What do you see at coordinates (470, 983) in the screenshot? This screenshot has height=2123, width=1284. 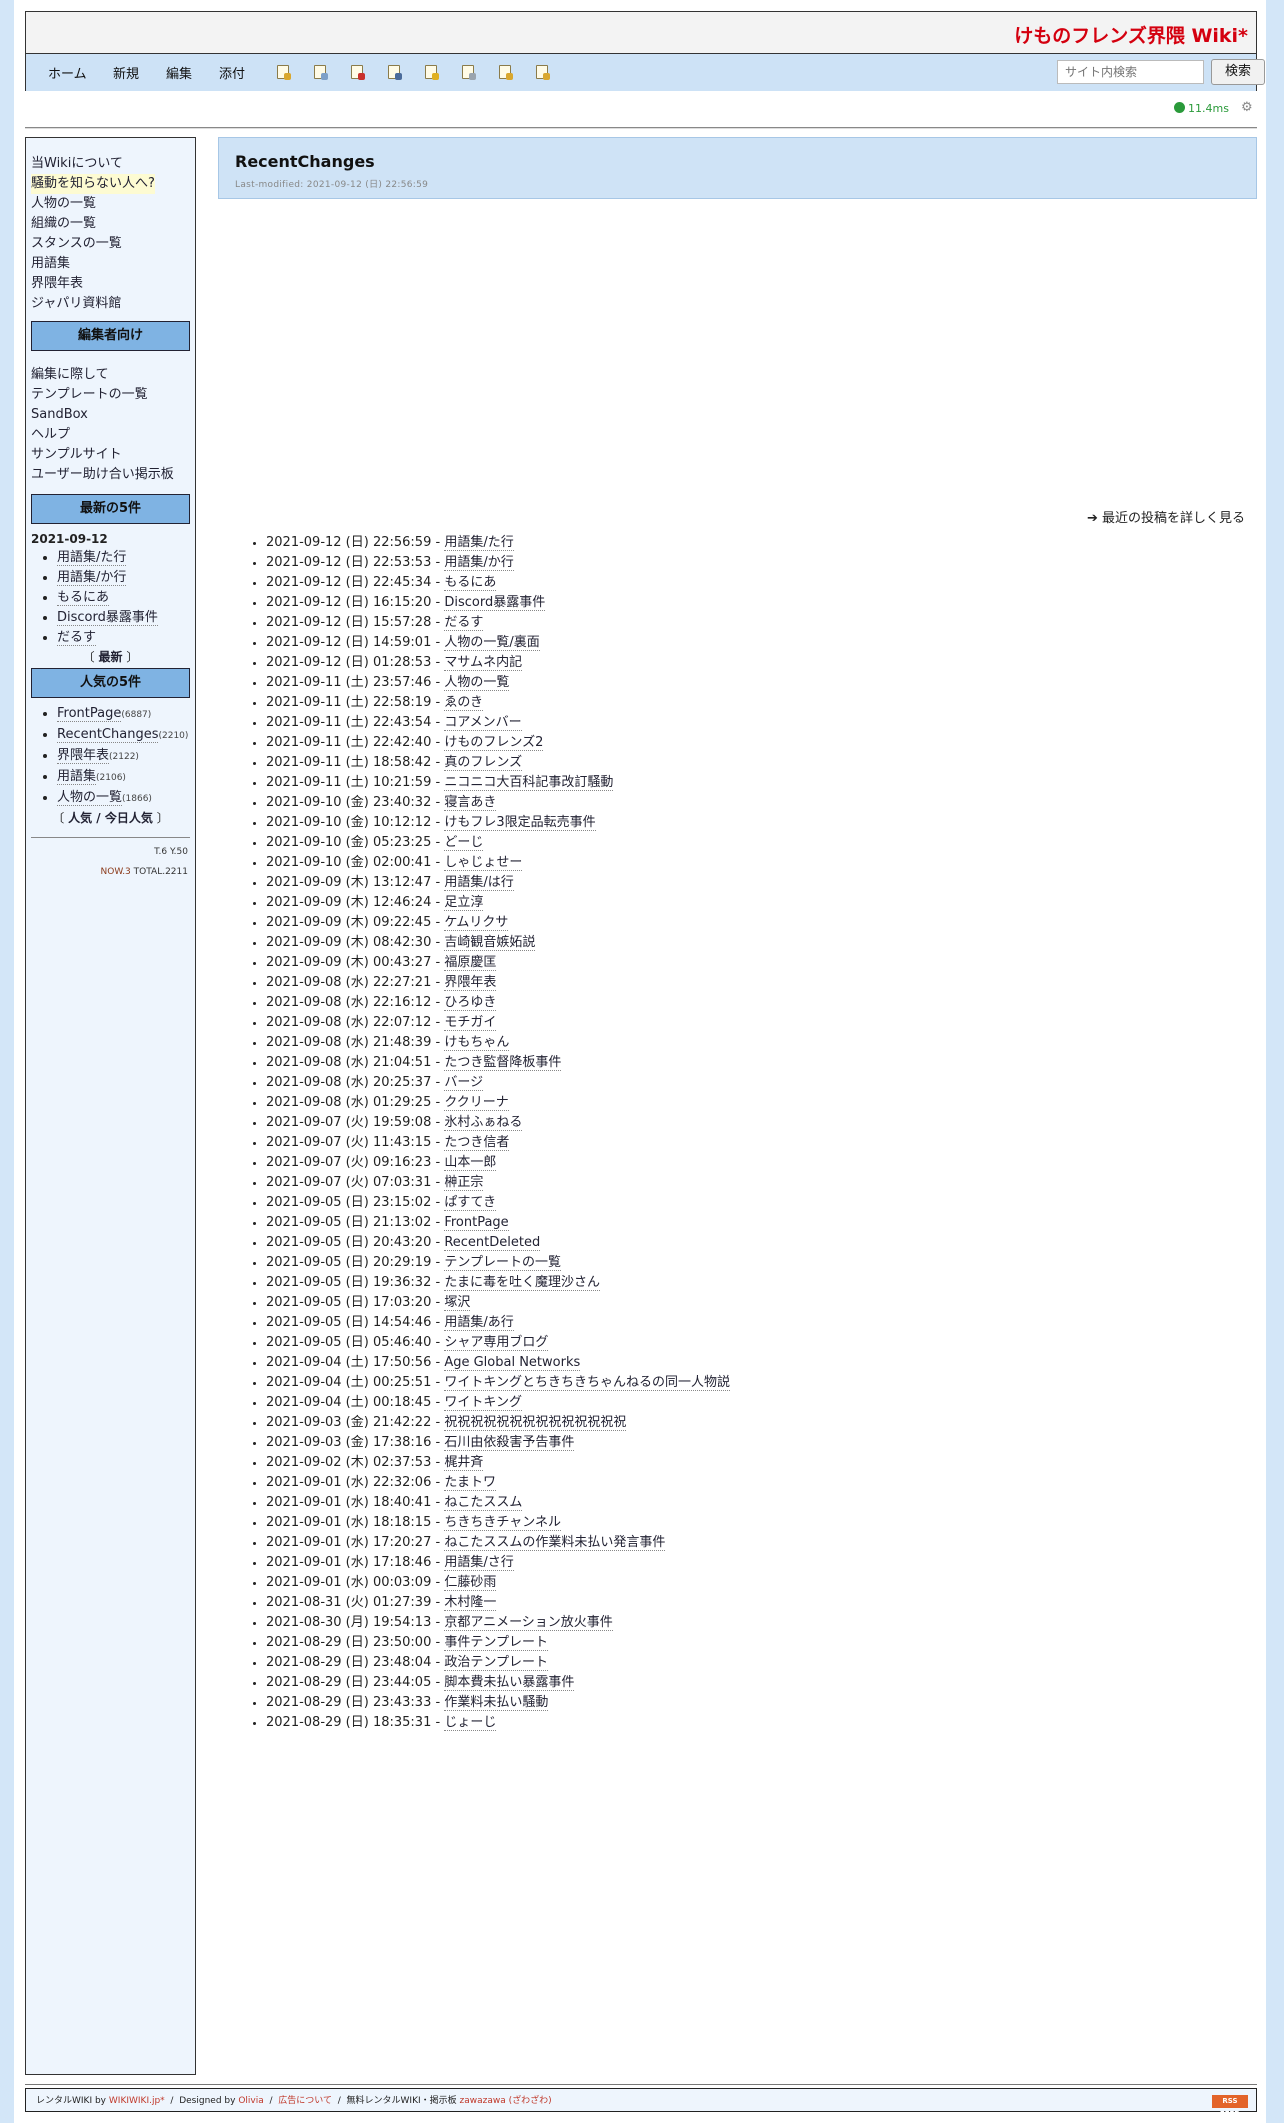 I see `change-page-link: 界隈年表` at bounding box center [470, 983].